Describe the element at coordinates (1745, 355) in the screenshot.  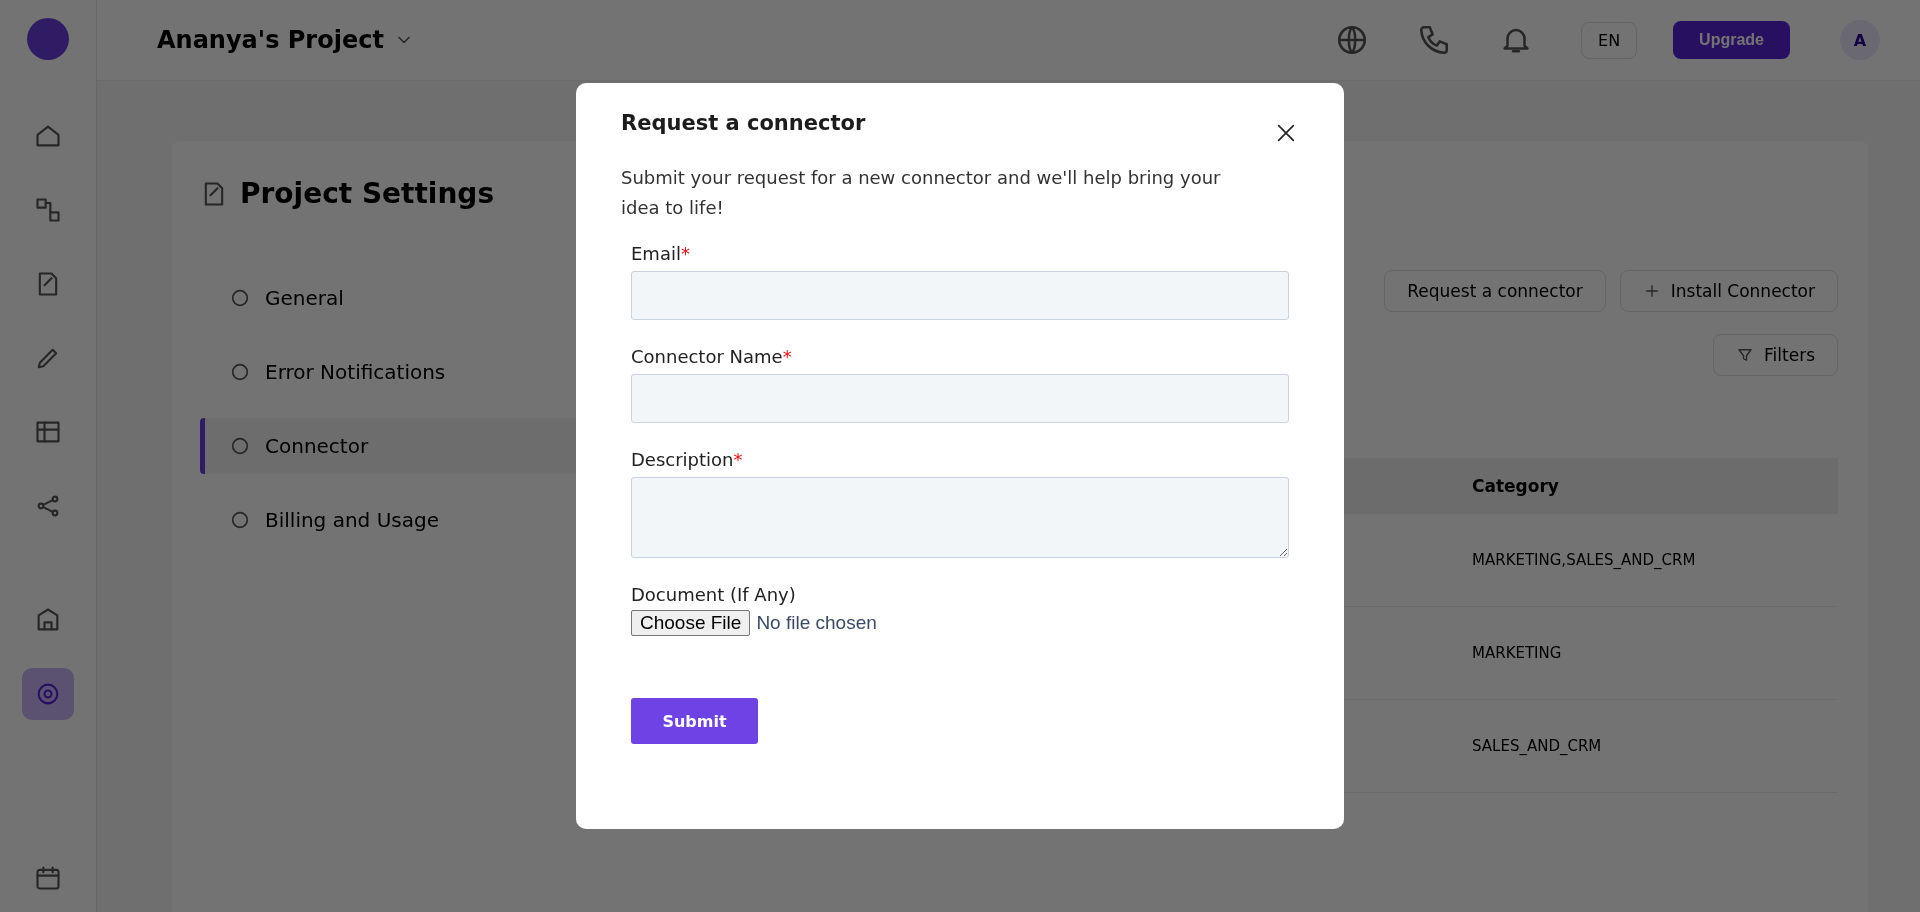
I see `filter-icon` at that location.